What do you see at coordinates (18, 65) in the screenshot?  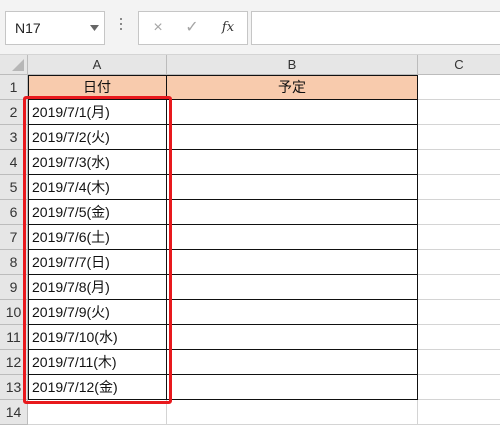 I see `select-all-icon` at bounding box center [18, 65].